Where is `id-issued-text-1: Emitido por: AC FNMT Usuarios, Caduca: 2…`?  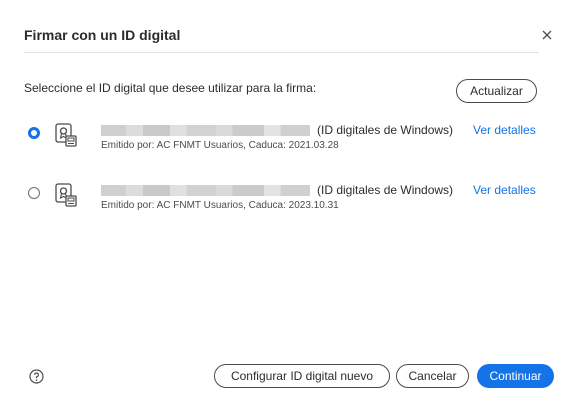
id-issued-text-1: Emitido por: AC FNMT Usuarios, Caduca: 2… is located at coordinates (220, 145).